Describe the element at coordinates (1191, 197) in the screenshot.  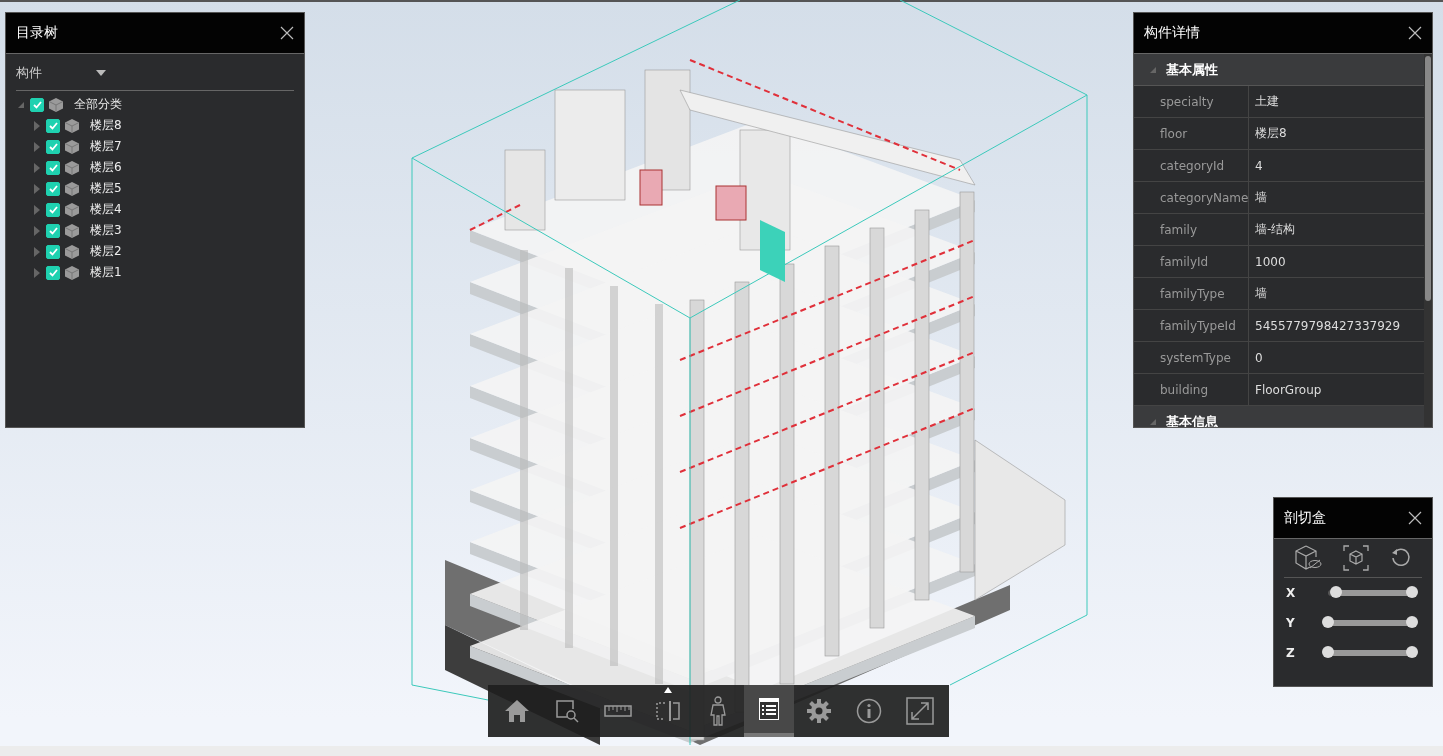
I see `property-name: categoryName` at that location.